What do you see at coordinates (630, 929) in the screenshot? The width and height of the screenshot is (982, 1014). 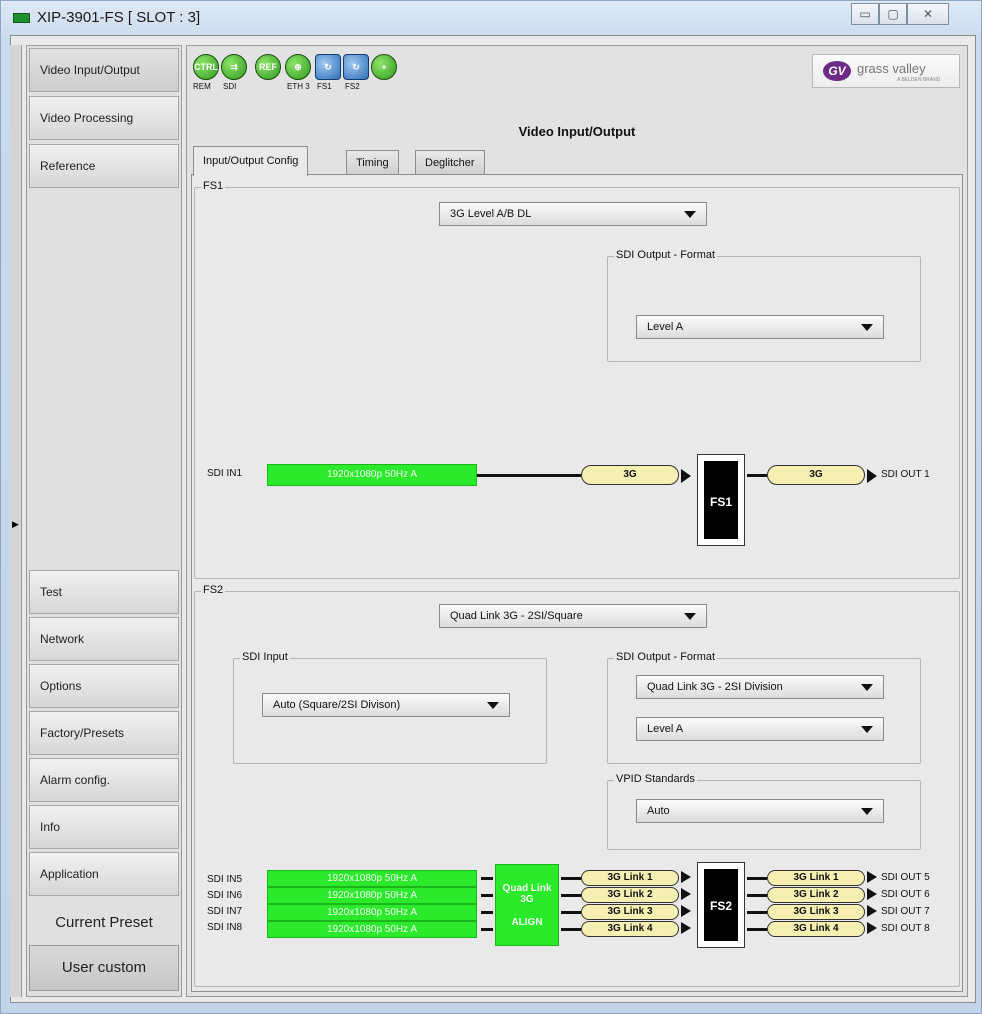 I see `fs2-link-in-4: 3G Link 4` at bounding box center [630, 929].